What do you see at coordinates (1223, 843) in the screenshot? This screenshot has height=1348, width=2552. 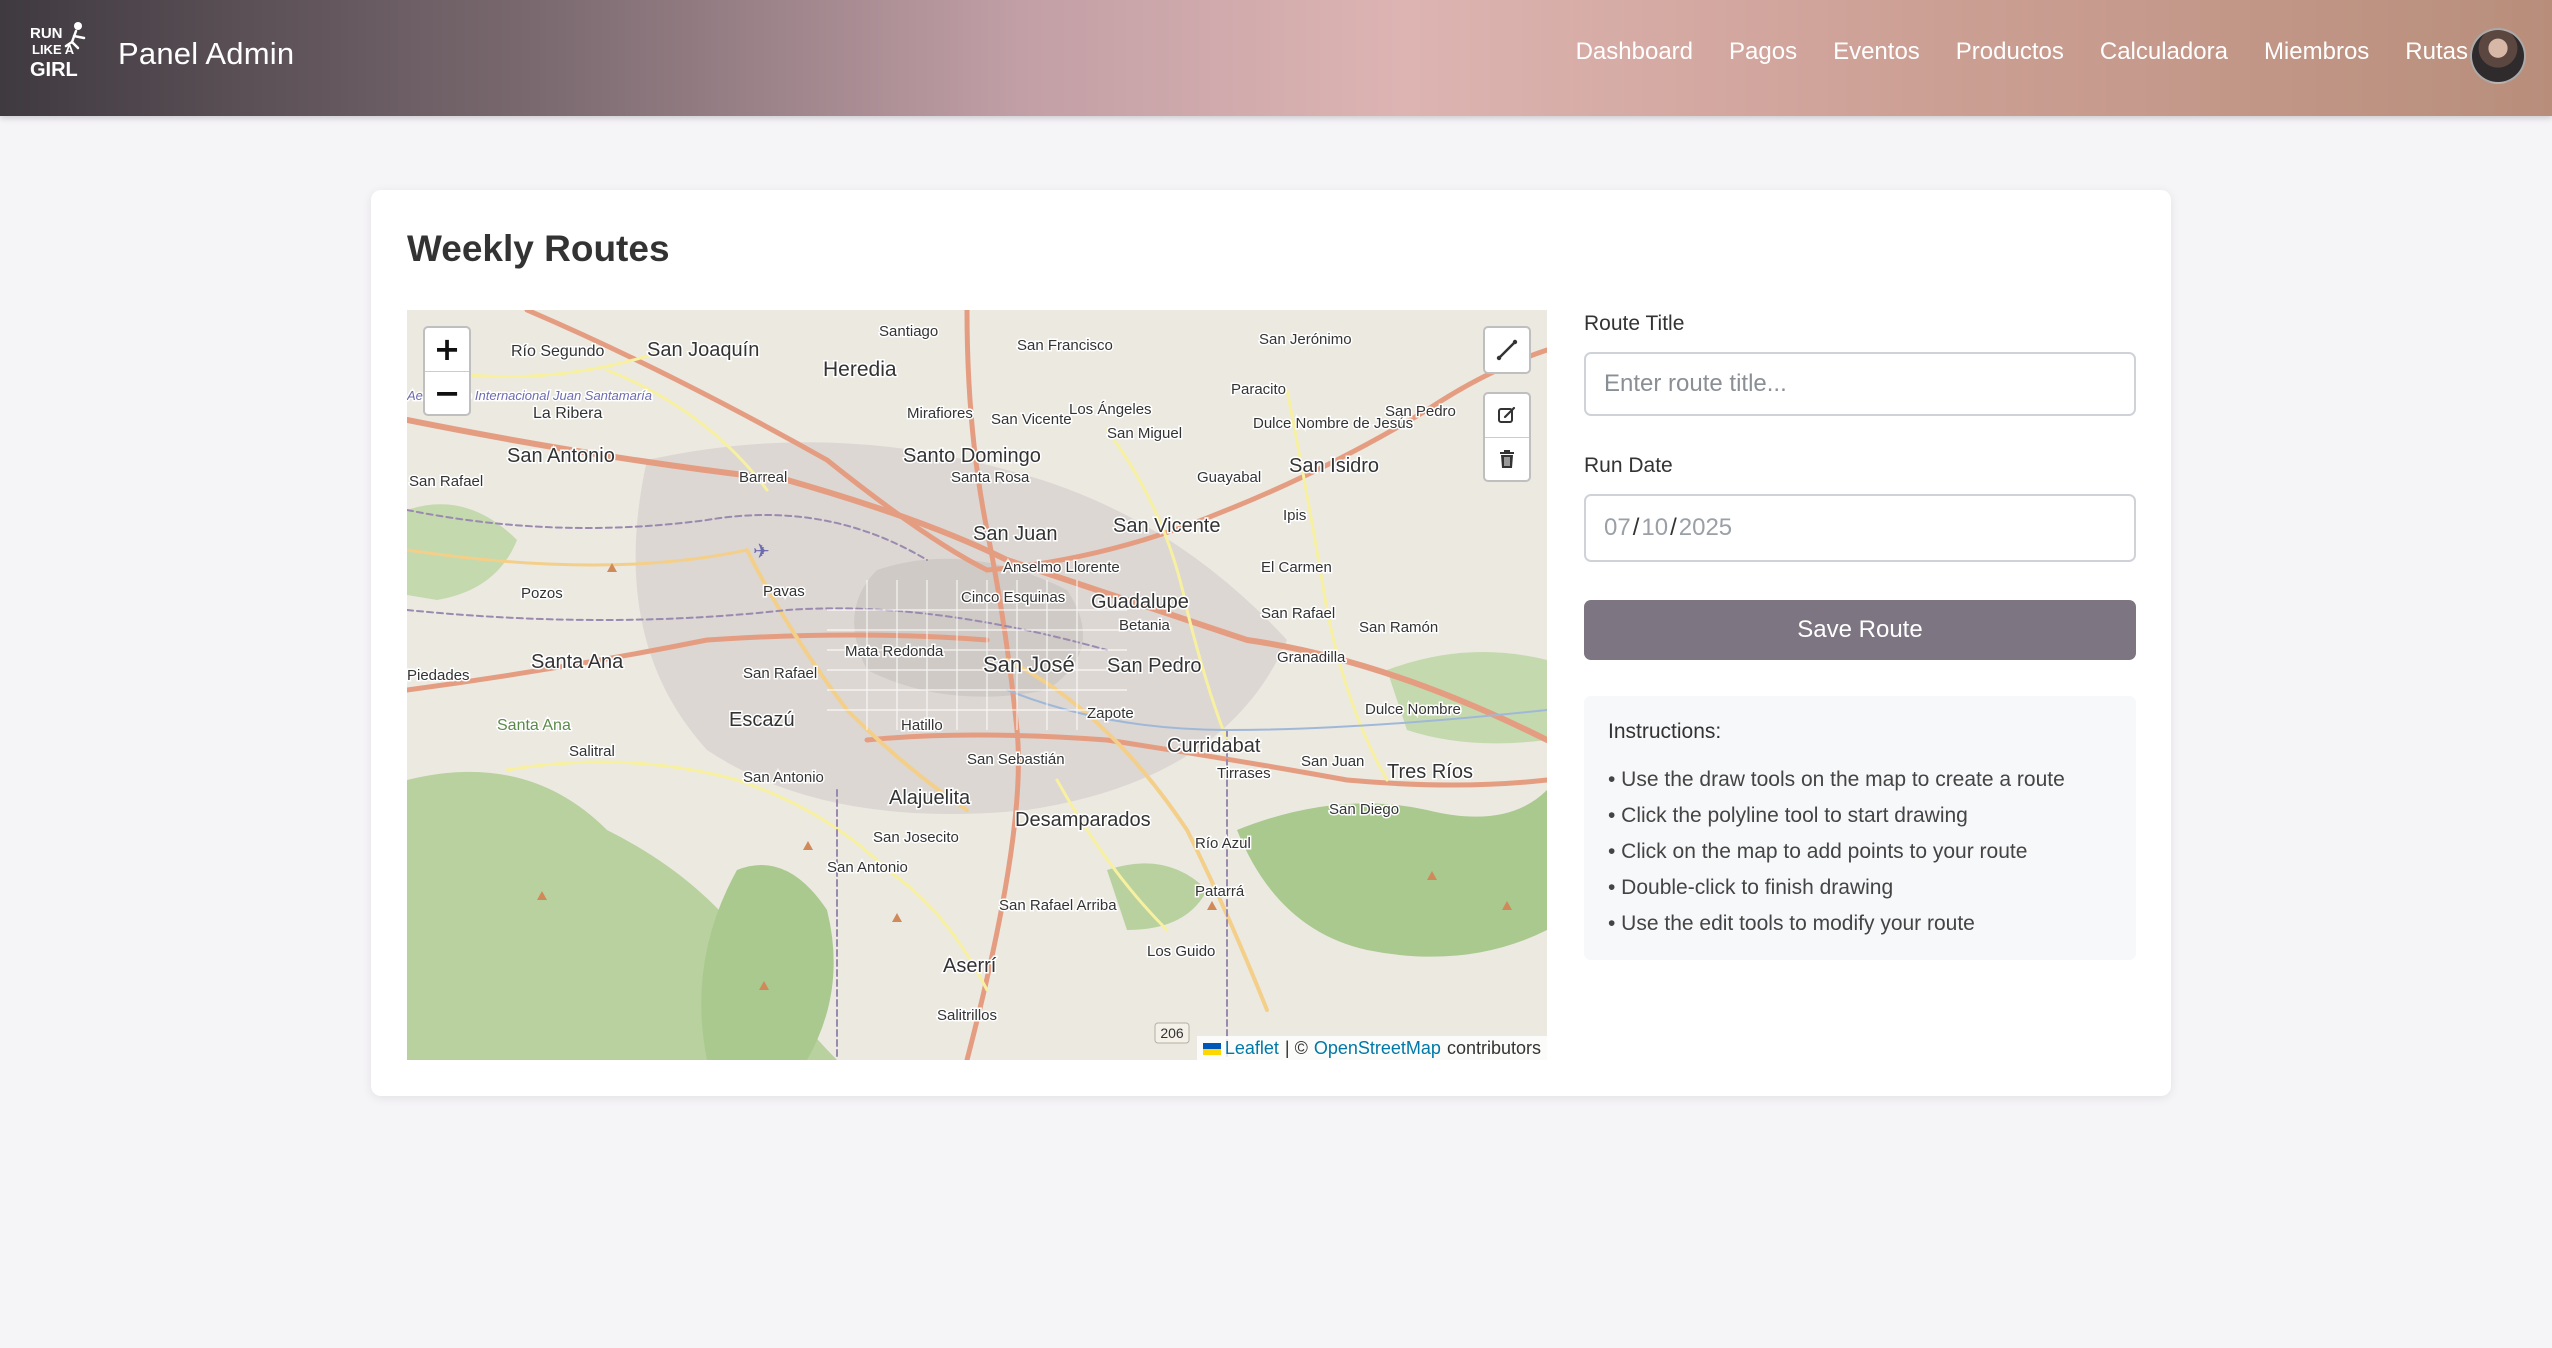 I see `map-place-label: Río Azul` at bounding box center [1223, 843].